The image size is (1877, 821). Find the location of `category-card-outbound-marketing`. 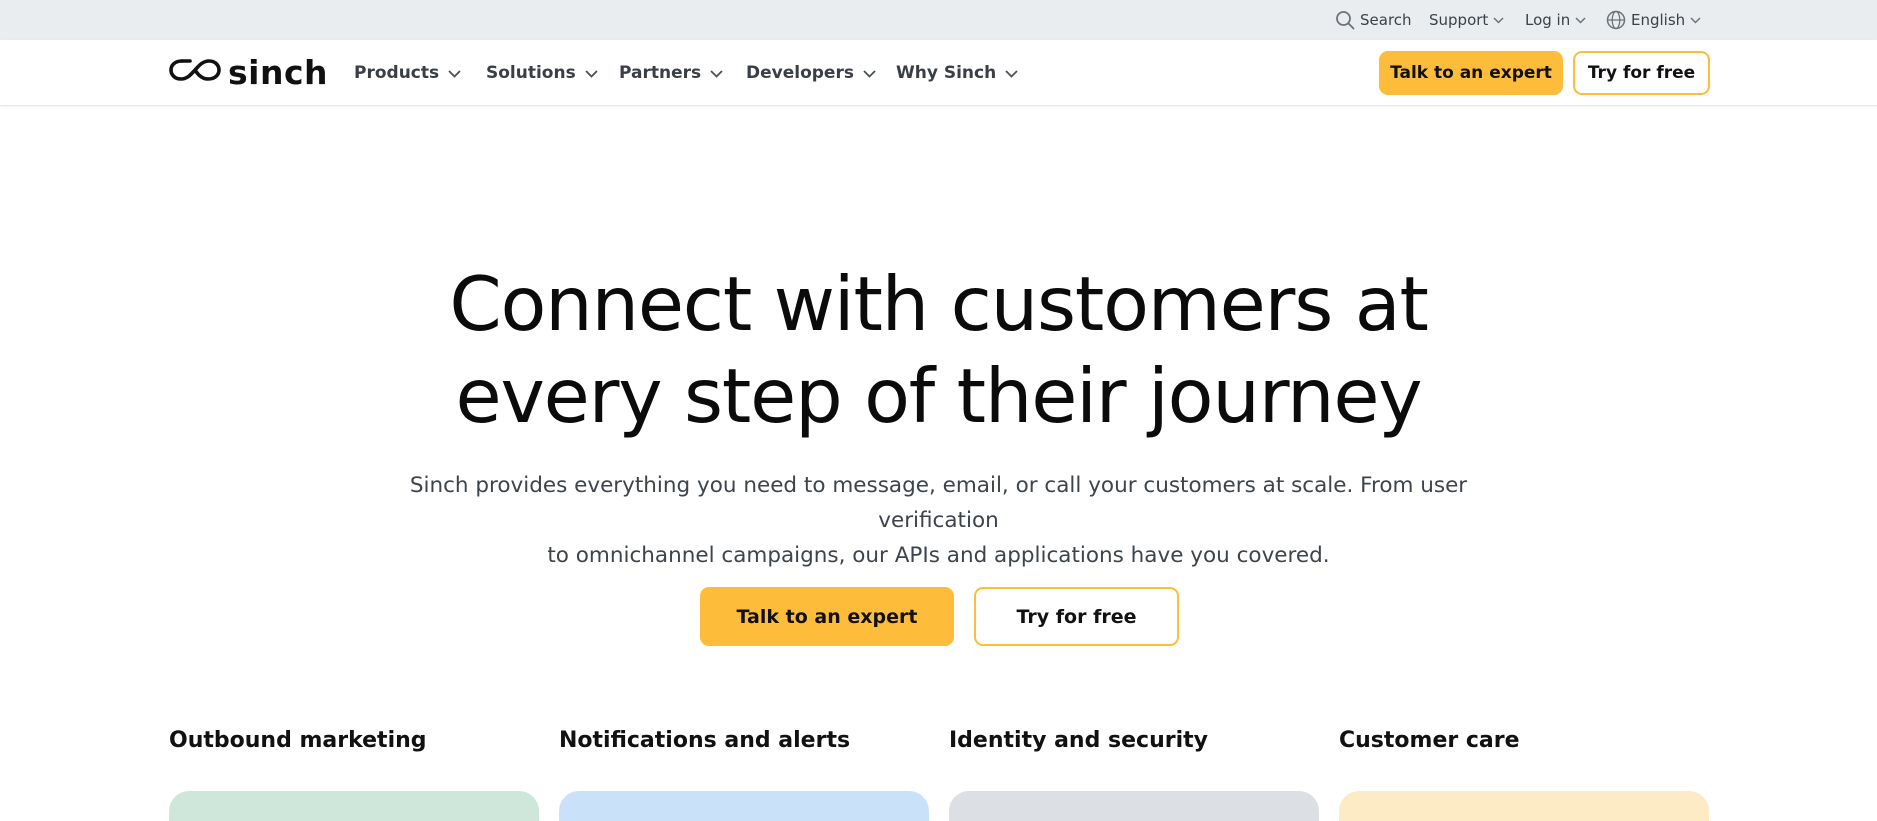

category-card-outbound-marketing is located at coordinates (354, 806).